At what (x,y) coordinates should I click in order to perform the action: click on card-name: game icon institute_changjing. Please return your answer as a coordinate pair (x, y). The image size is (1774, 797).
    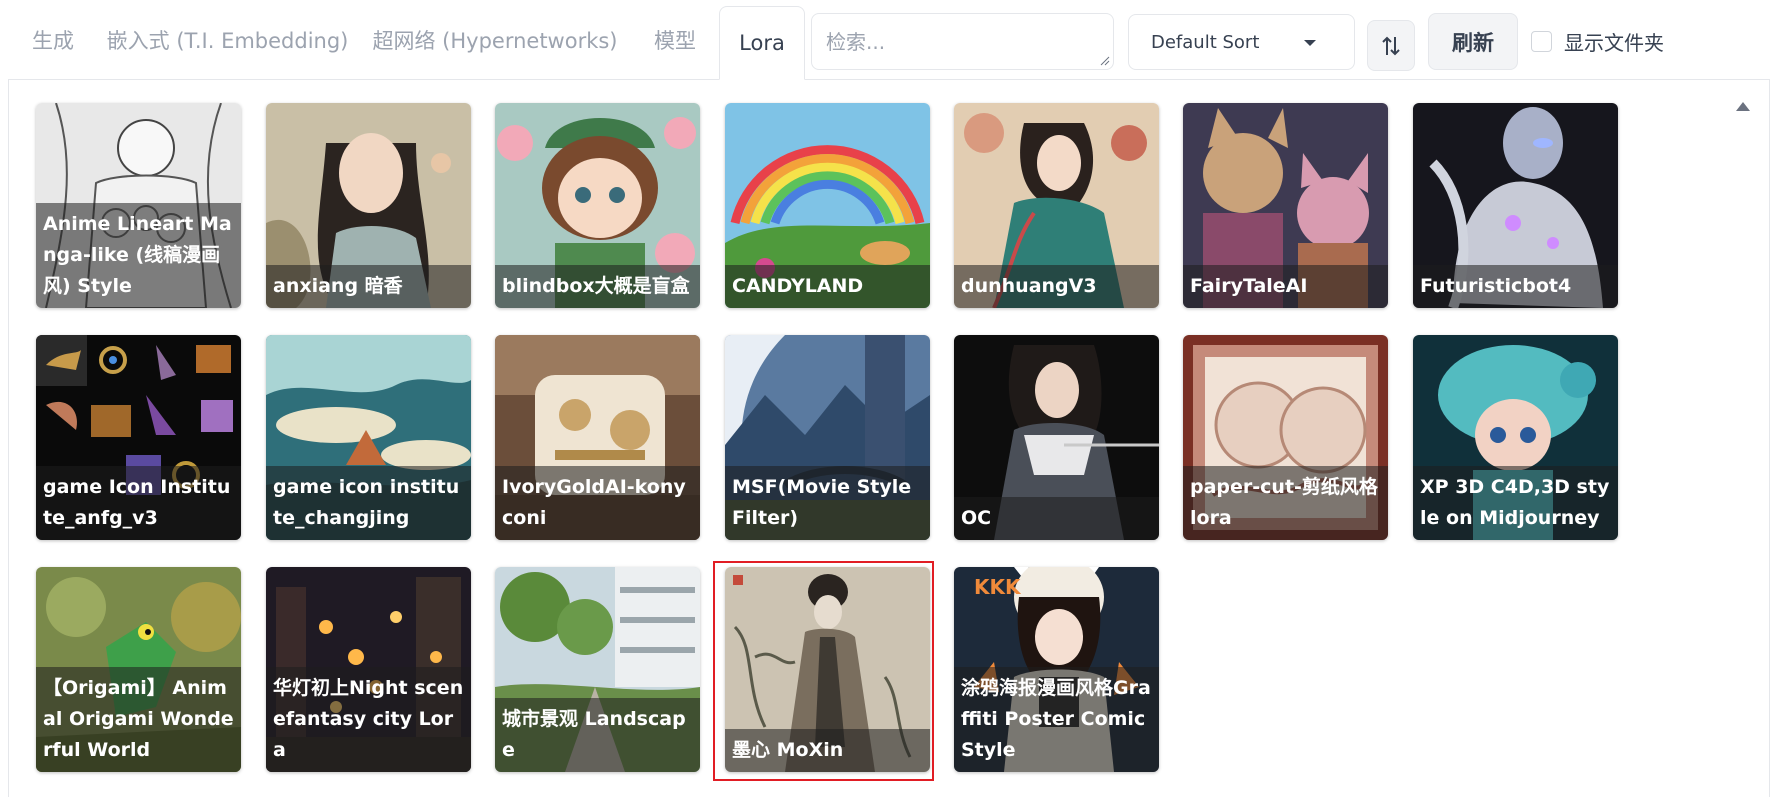
    Looking at the image, I should click on (368, 503).